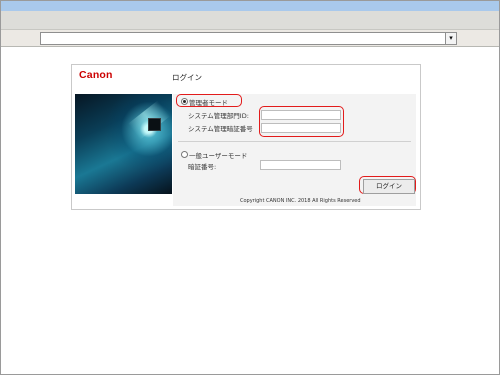  Describe the element at coordinates (218, 116) in the screenshot. I see `system-dept-id-label: システム管理部門ID:` at that location.